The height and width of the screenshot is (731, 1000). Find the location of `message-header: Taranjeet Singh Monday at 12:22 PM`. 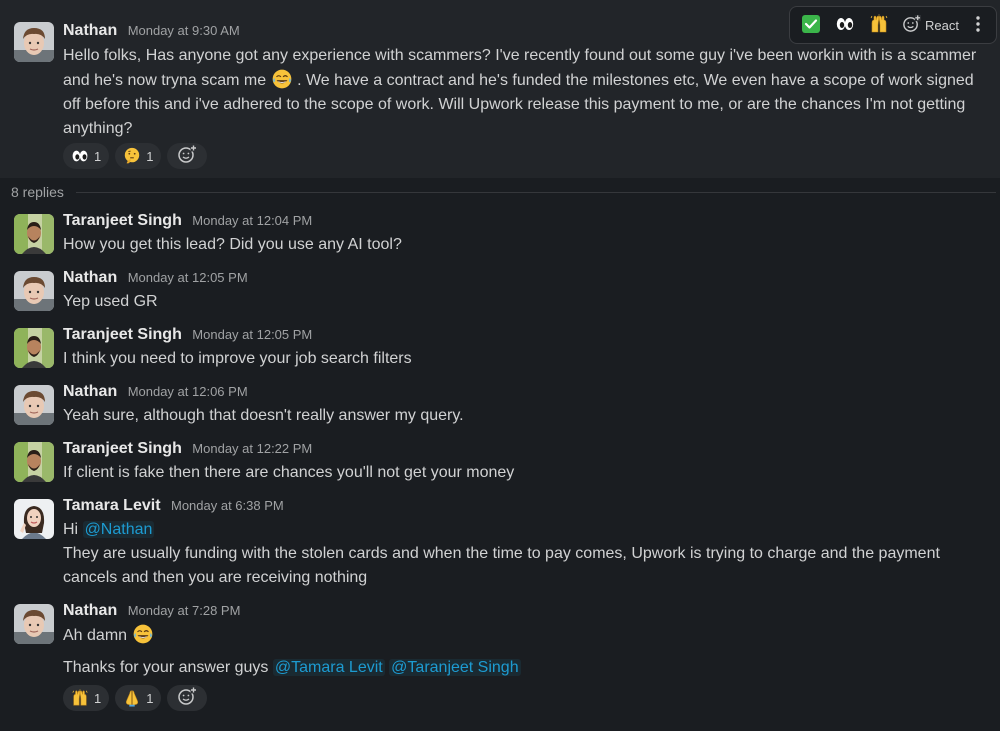

message-header: Taranjeet Singh Monday at 12:22 PM is located at coordinates (187, 449).